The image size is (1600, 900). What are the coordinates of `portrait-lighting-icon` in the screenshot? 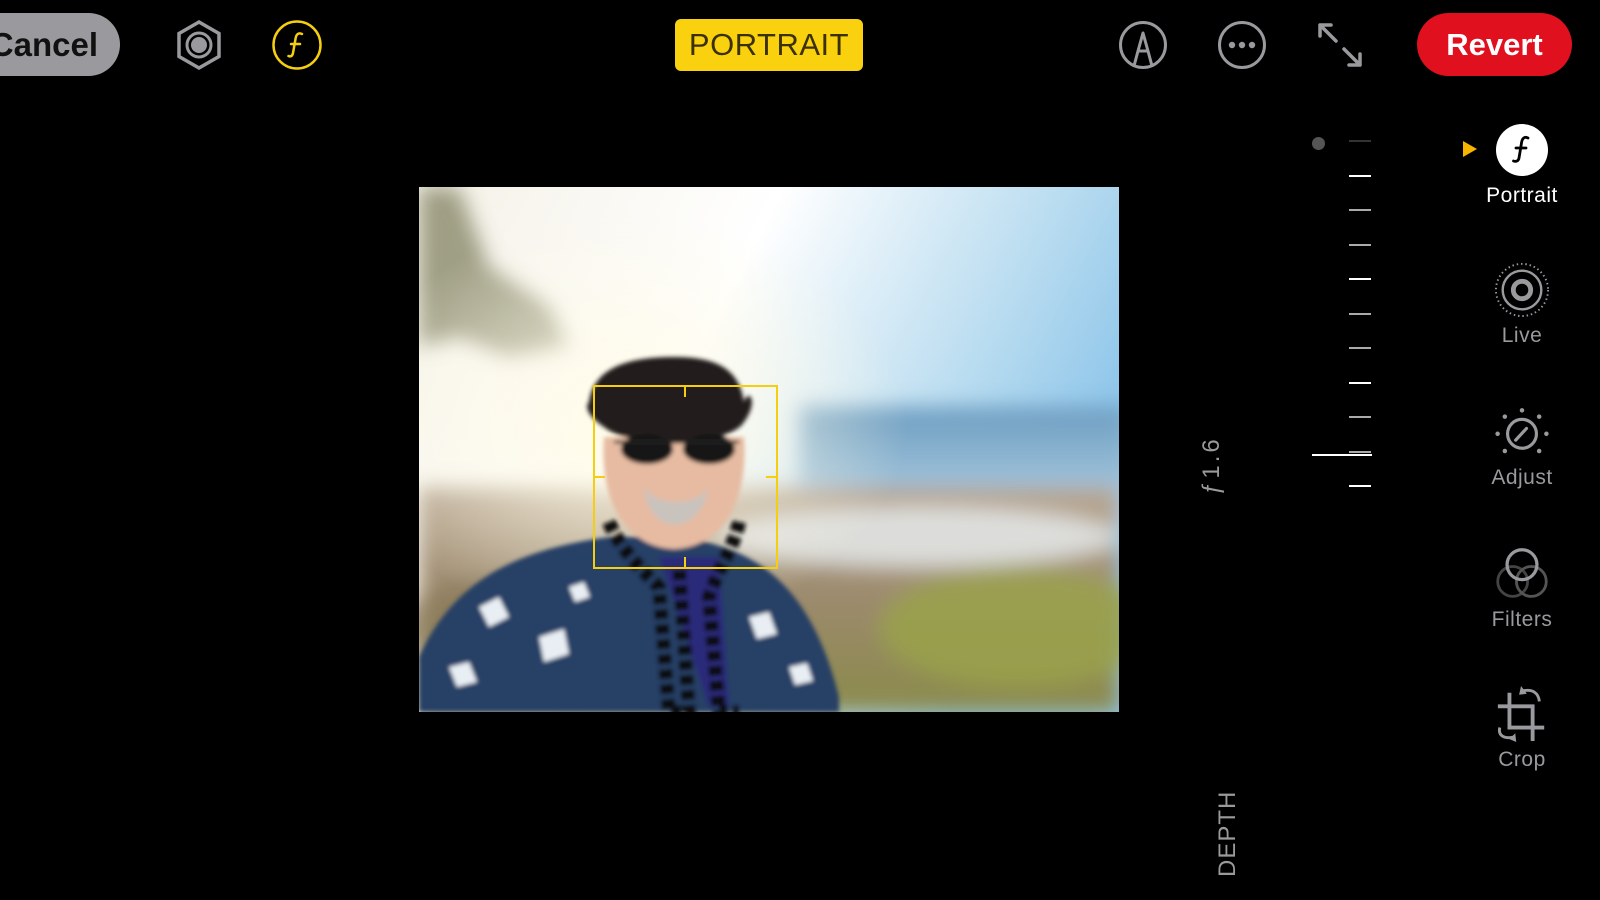 It's located at (199, 45).